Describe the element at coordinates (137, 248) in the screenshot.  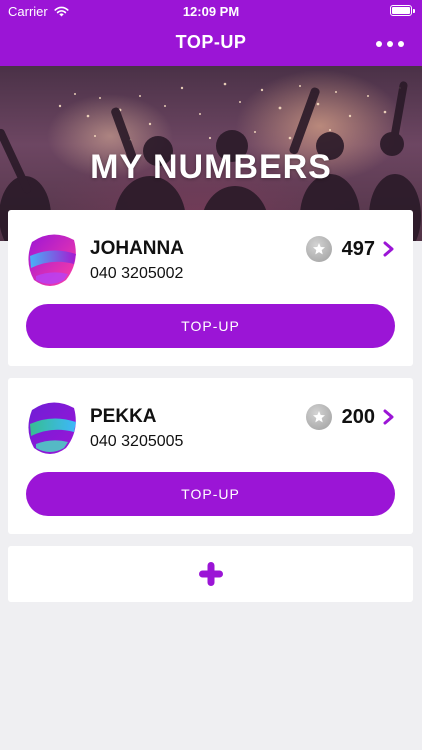
I see `contact-name: JOHANNA` at that location.